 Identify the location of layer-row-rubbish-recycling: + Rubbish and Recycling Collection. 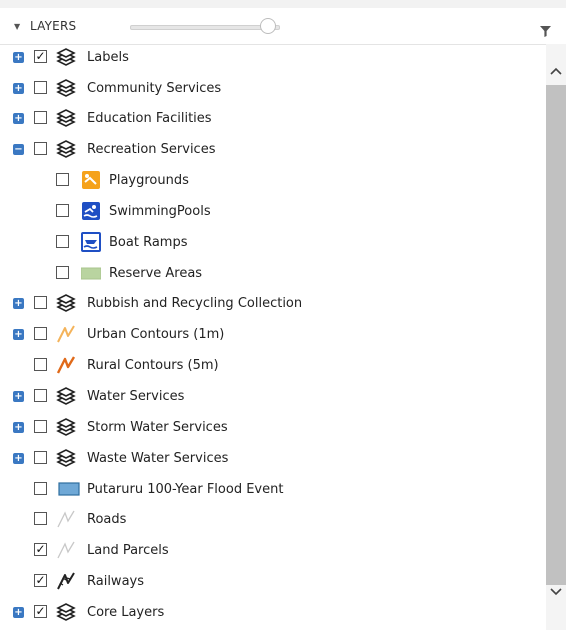
(273, 304).